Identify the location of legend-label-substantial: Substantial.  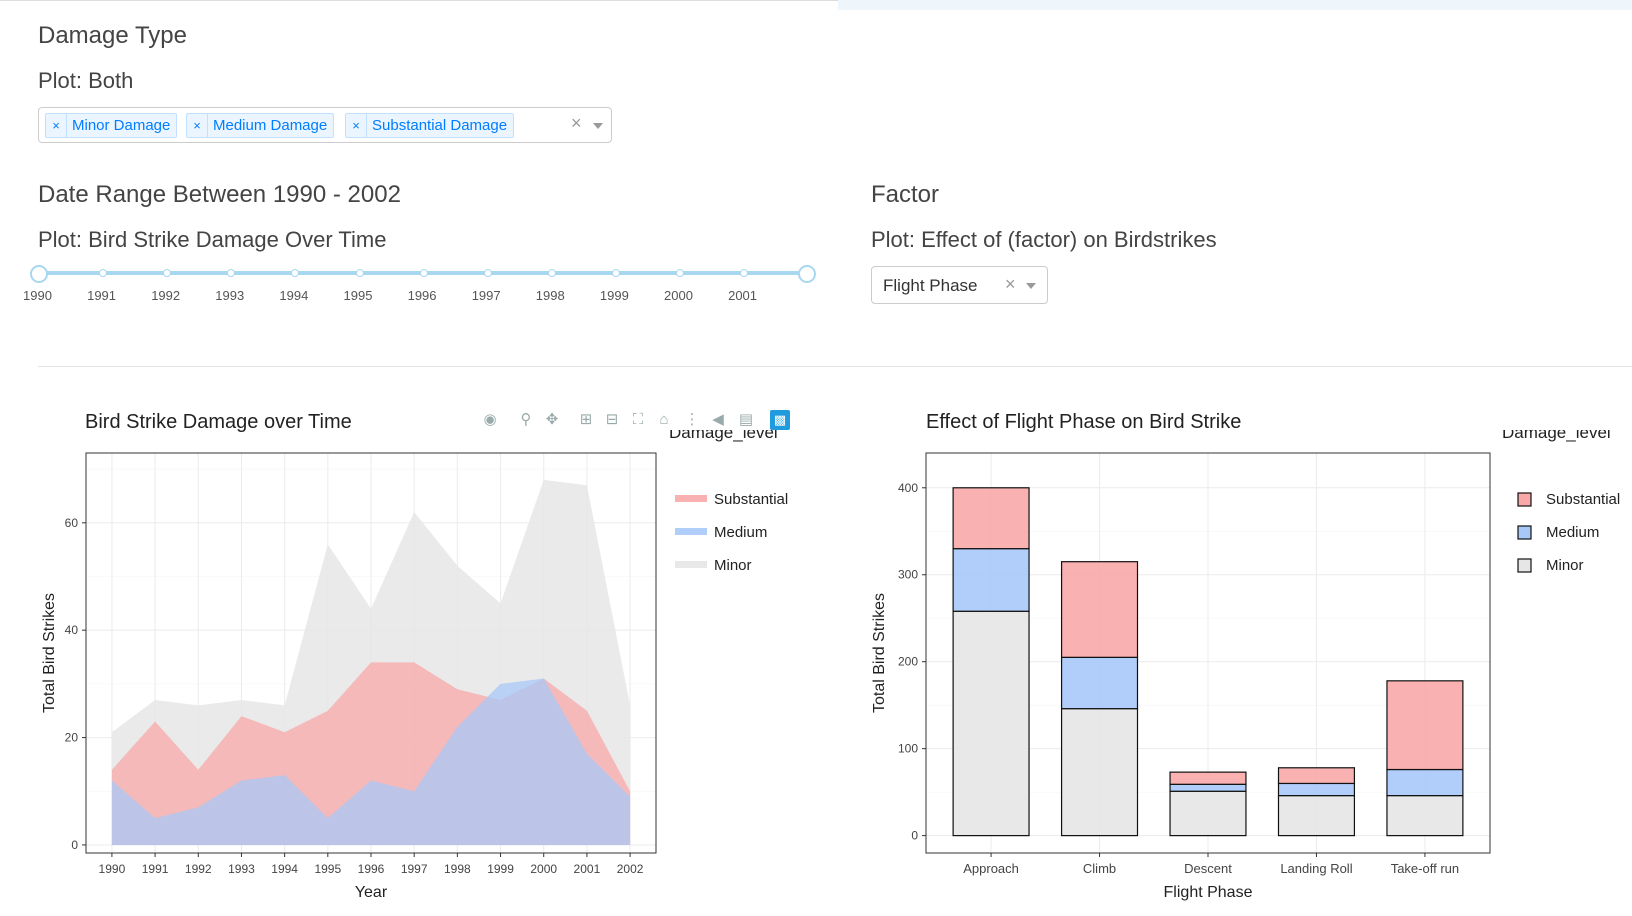
(751, 499).